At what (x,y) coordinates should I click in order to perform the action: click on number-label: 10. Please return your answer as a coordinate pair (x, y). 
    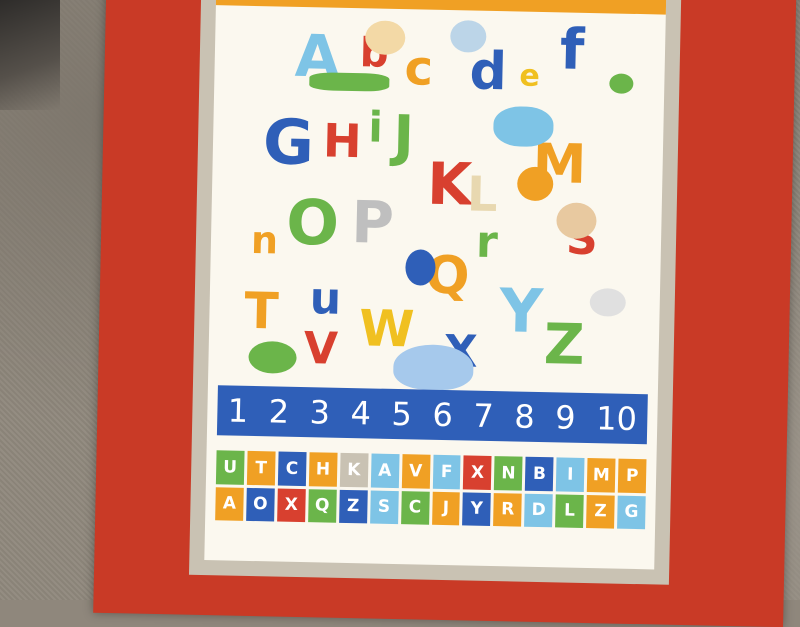
    Looking at the image, I should click on (616, 419).